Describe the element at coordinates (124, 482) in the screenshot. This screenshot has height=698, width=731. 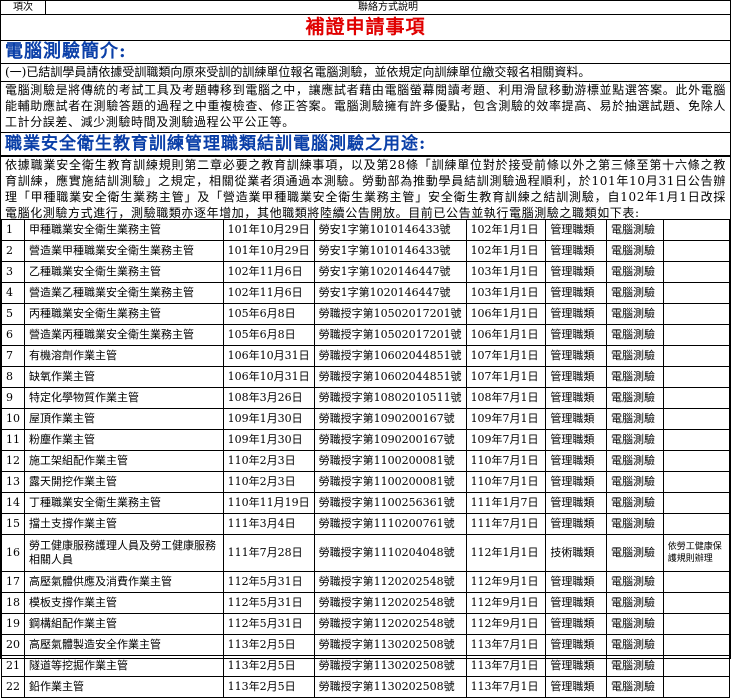
I see `category-name-cell: 露天開挖作業主管` at that location.